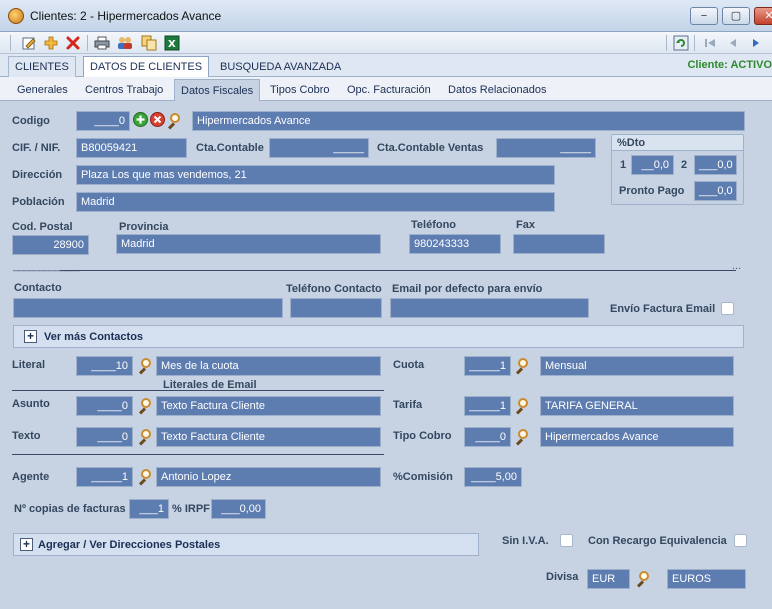 Image resolution: width=772 pixels, height=609 pixels. Describe the element at coordinates (710, 43) in the screenshot. I see `first-icon` at that location.